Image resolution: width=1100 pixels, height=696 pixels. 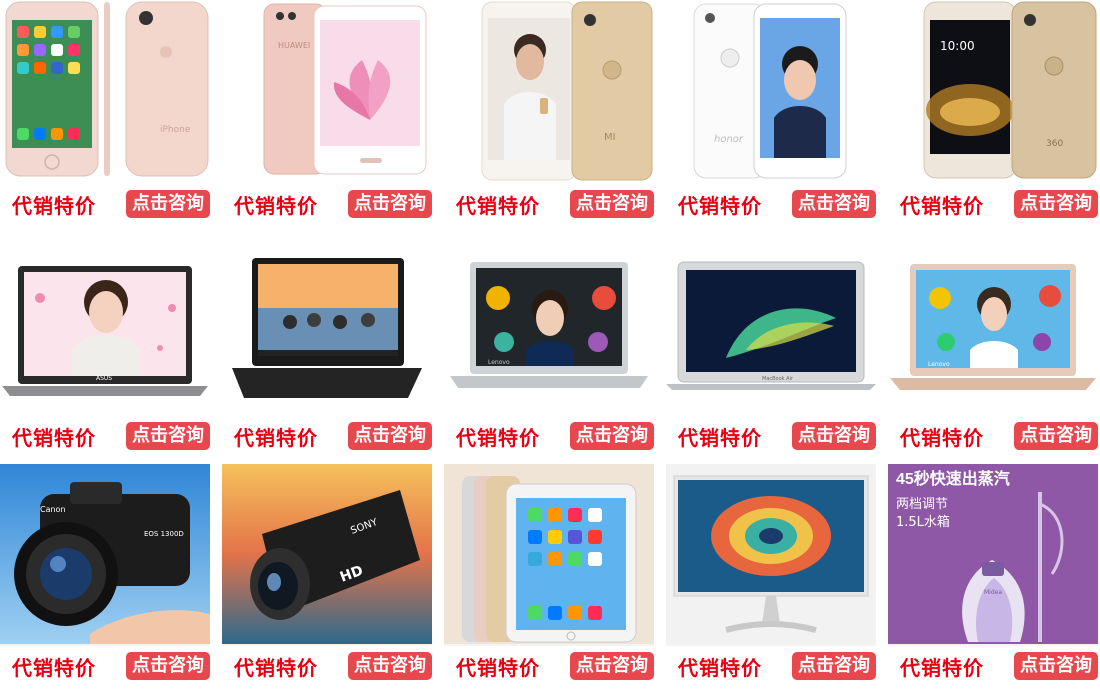 What do you see at coordinates (1054, 144) in the screenshot?
I see `phone-brand-text: 360` at bounding box center [1054, 144].